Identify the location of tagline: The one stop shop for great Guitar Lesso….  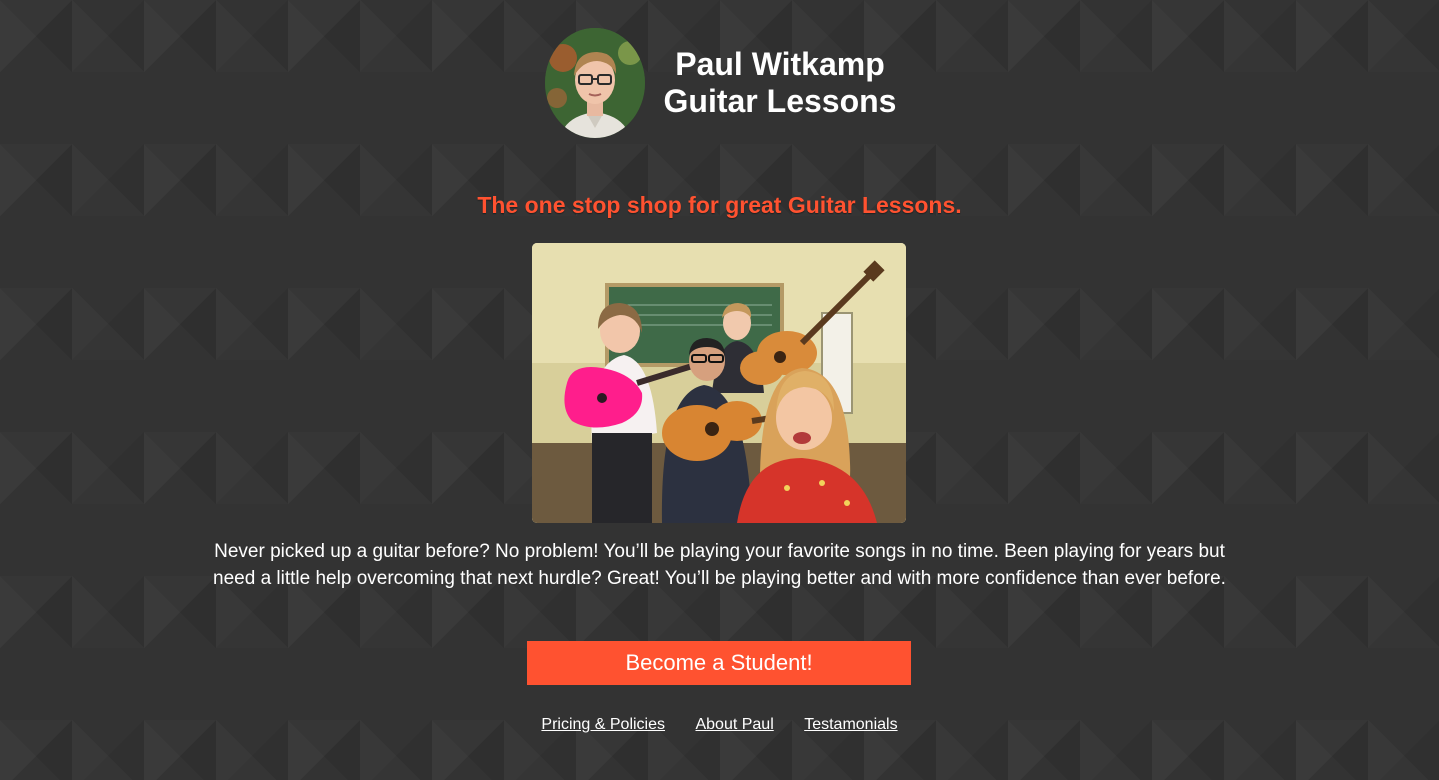
(719, 205).